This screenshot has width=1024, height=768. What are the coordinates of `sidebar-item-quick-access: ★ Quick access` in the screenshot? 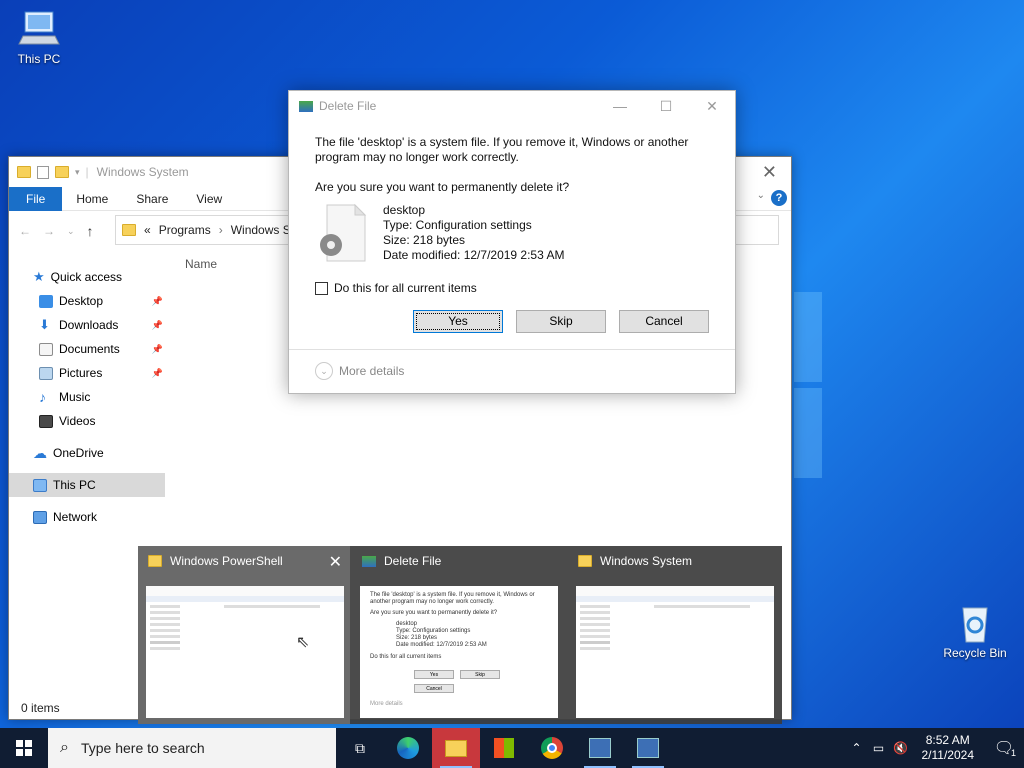 It's located at (87, 277).